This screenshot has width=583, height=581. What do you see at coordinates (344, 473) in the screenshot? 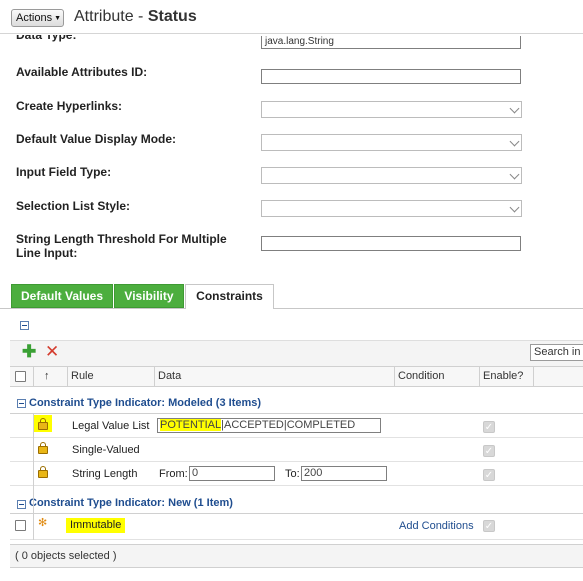
I see `to-input: 200` at bounding box center [344, 473].